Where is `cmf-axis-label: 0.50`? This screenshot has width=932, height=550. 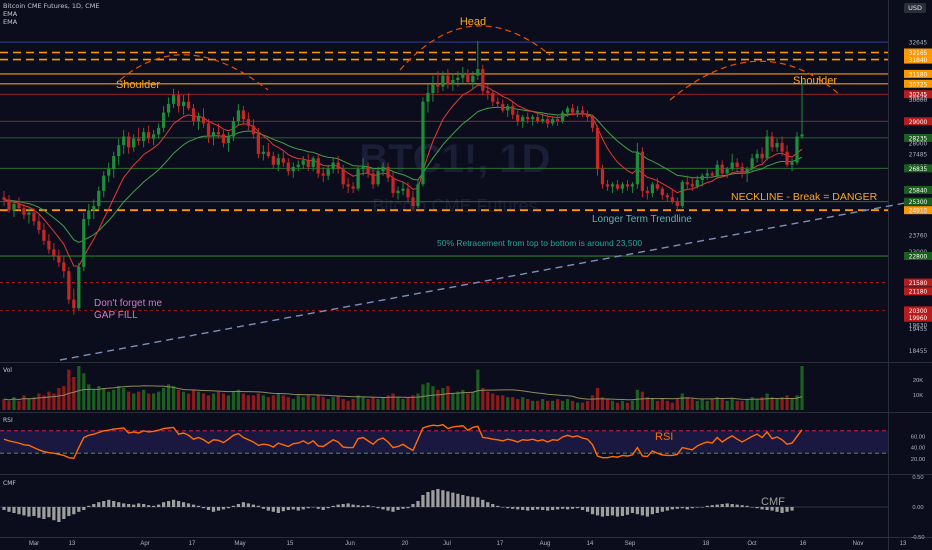
cmf-axis-label: 0.50 is located at coordinates (917, 478).